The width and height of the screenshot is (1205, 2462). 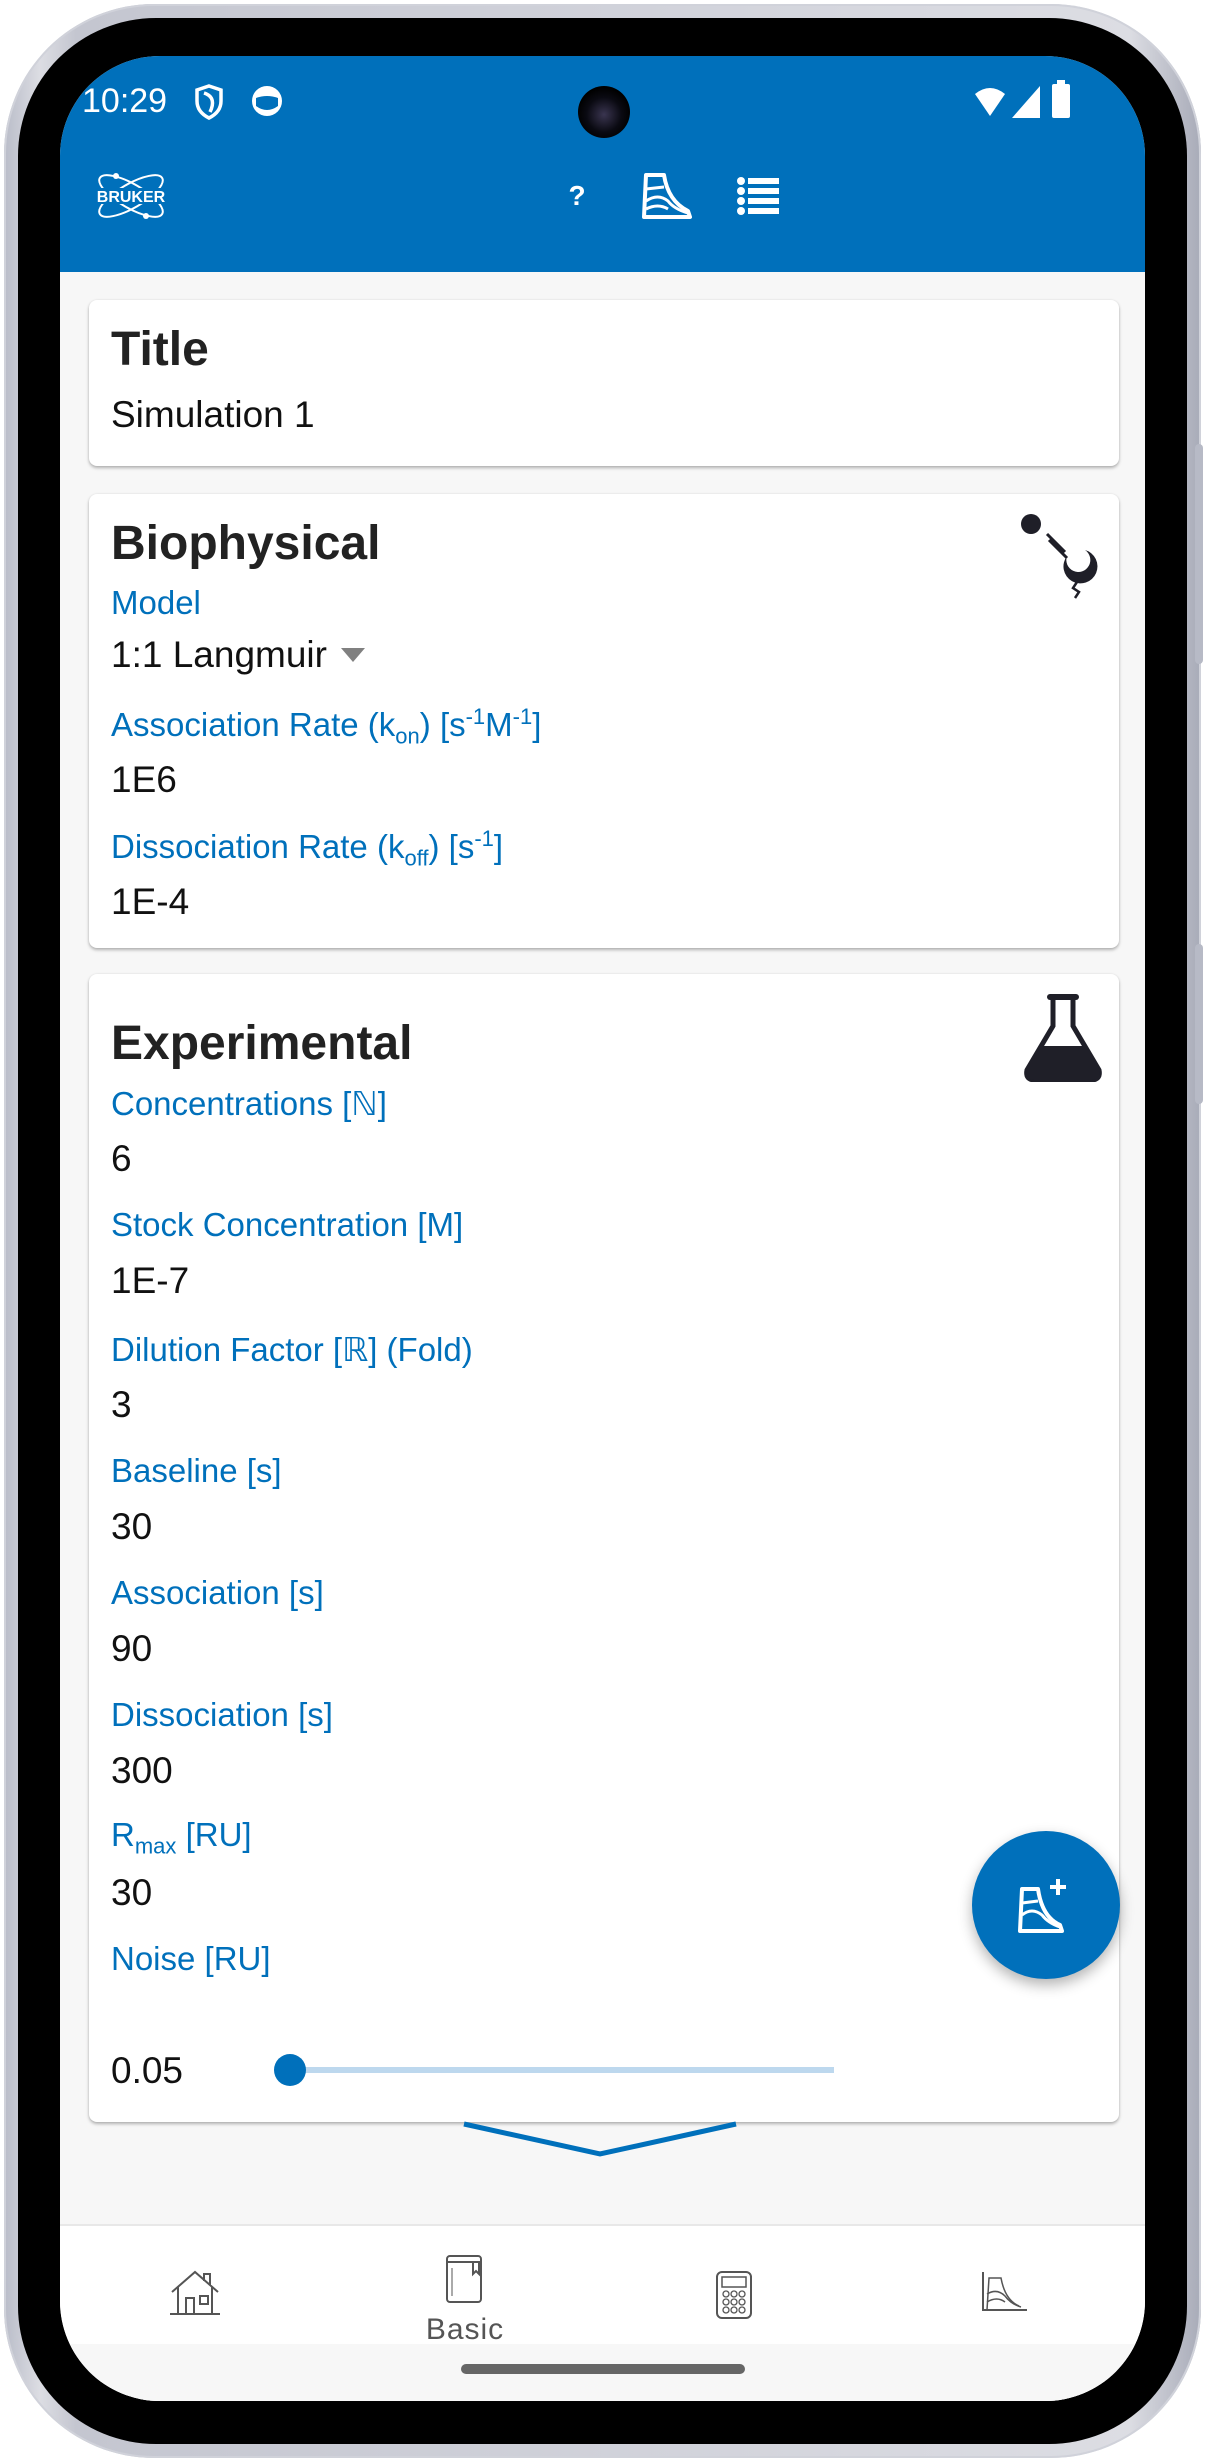 I want to click on rmax-input: 30, so click(x=131, y=1893).